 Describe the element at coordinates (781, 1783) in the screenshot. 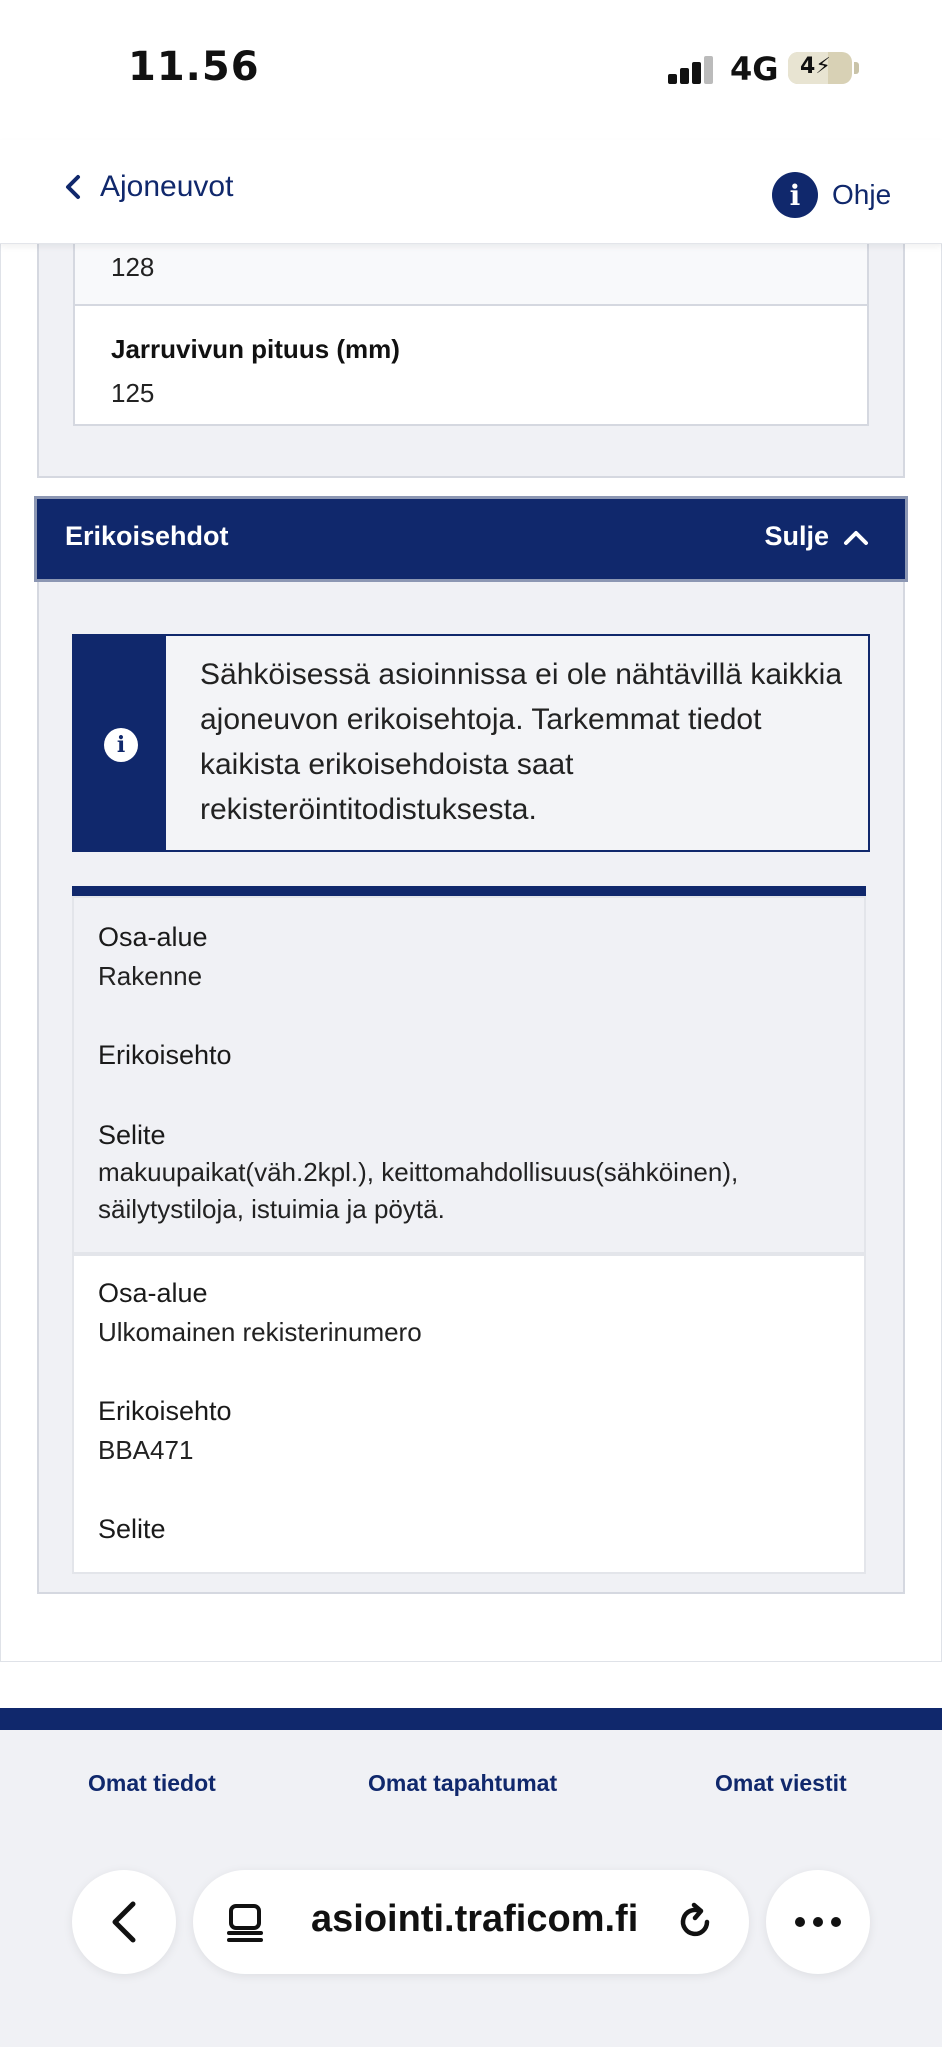

I see `footer-link-omat-viestit: Omat viestit` at that location.